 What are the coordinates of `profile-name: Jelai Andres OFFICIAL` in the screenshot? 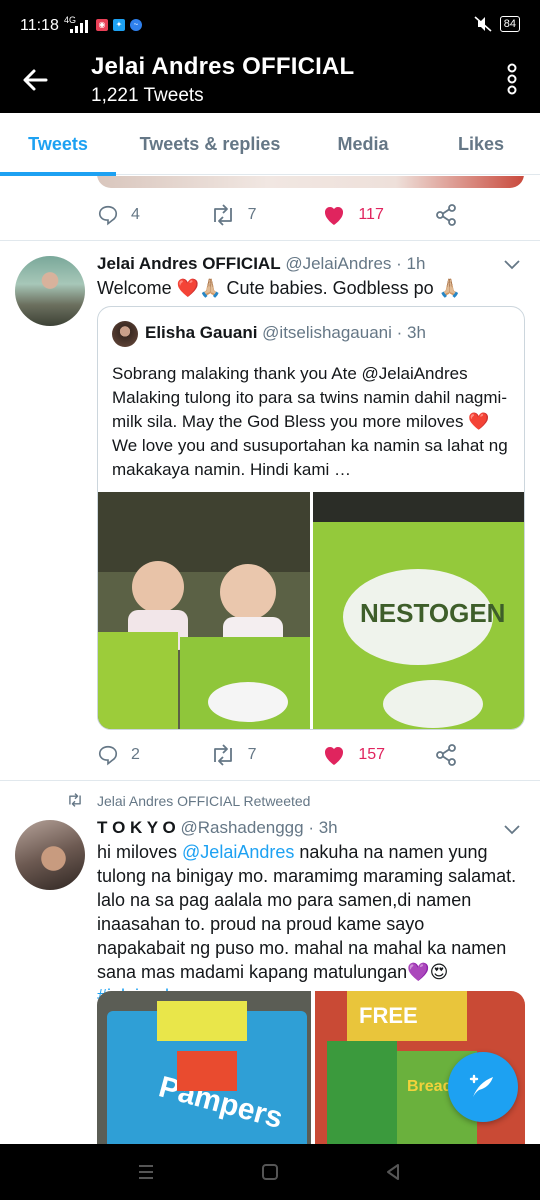 It's located at (223, 66).